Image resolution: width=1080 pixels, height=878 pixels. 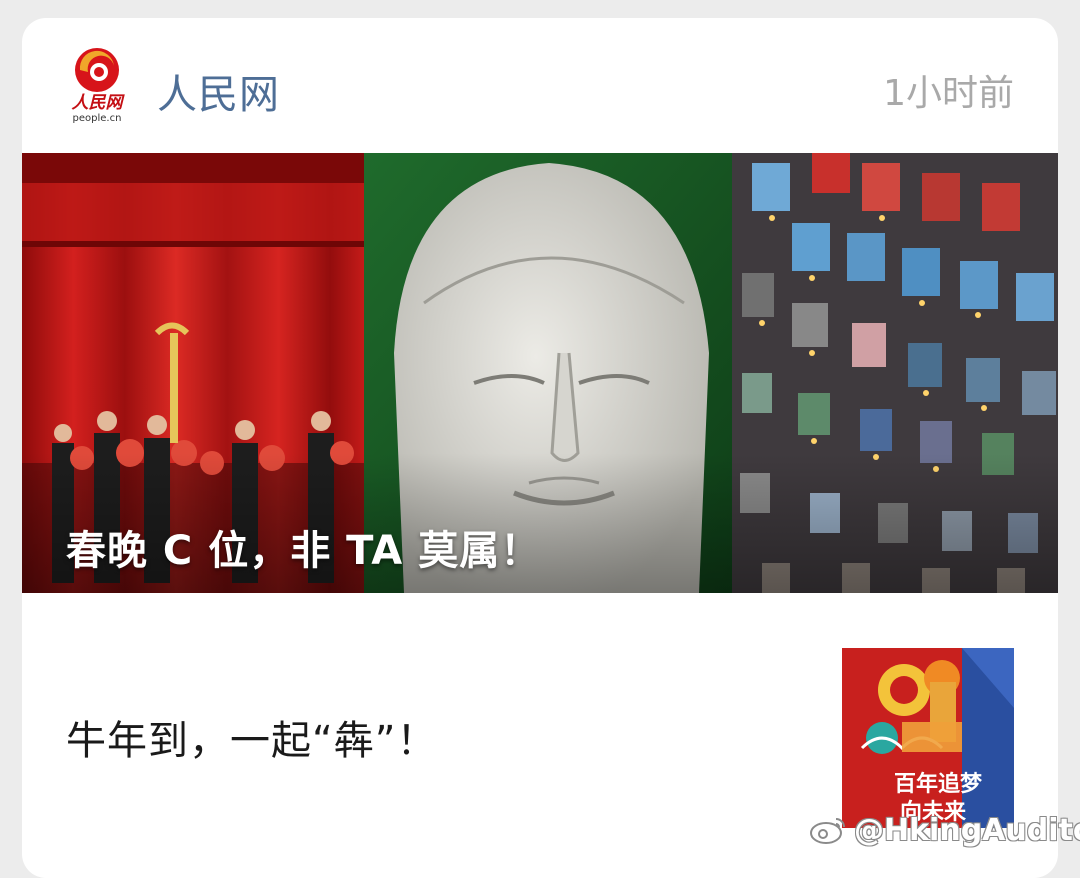 What do you see at coordinates (829, 830) in the screenshot?
I see `weibo-icon` at bounding box center [829, 830].